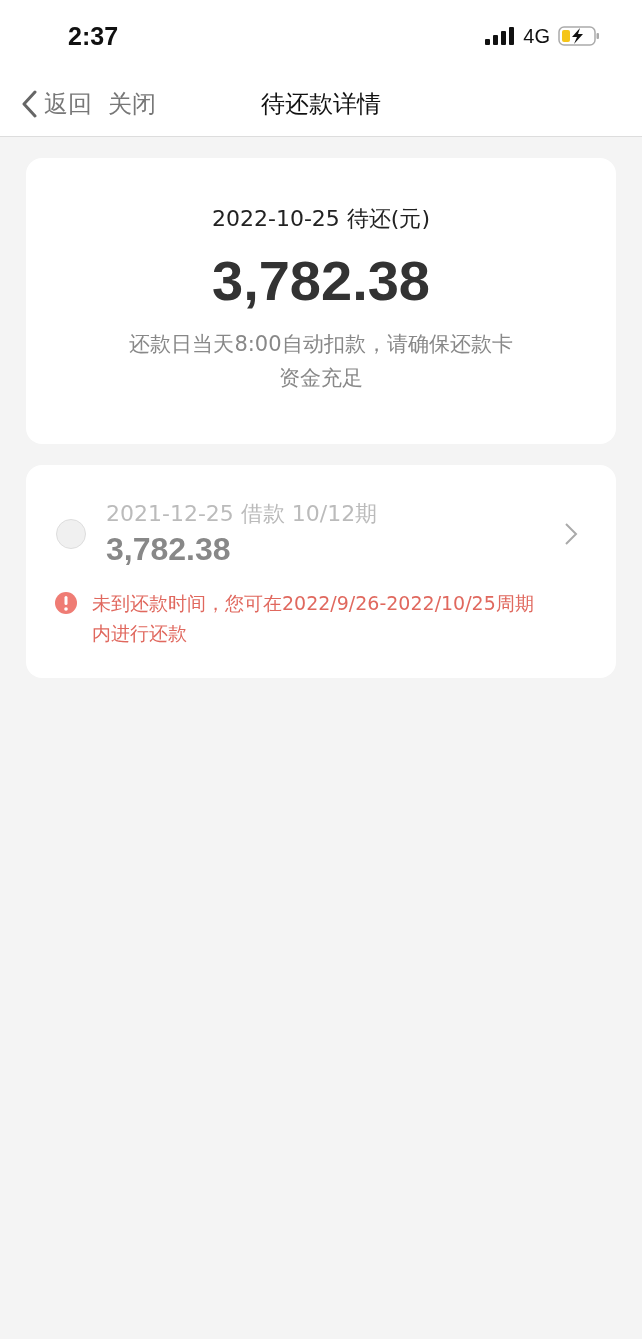  I want to click on due-date-heading: 2022-10-25 待还(元), so click(321, 219).